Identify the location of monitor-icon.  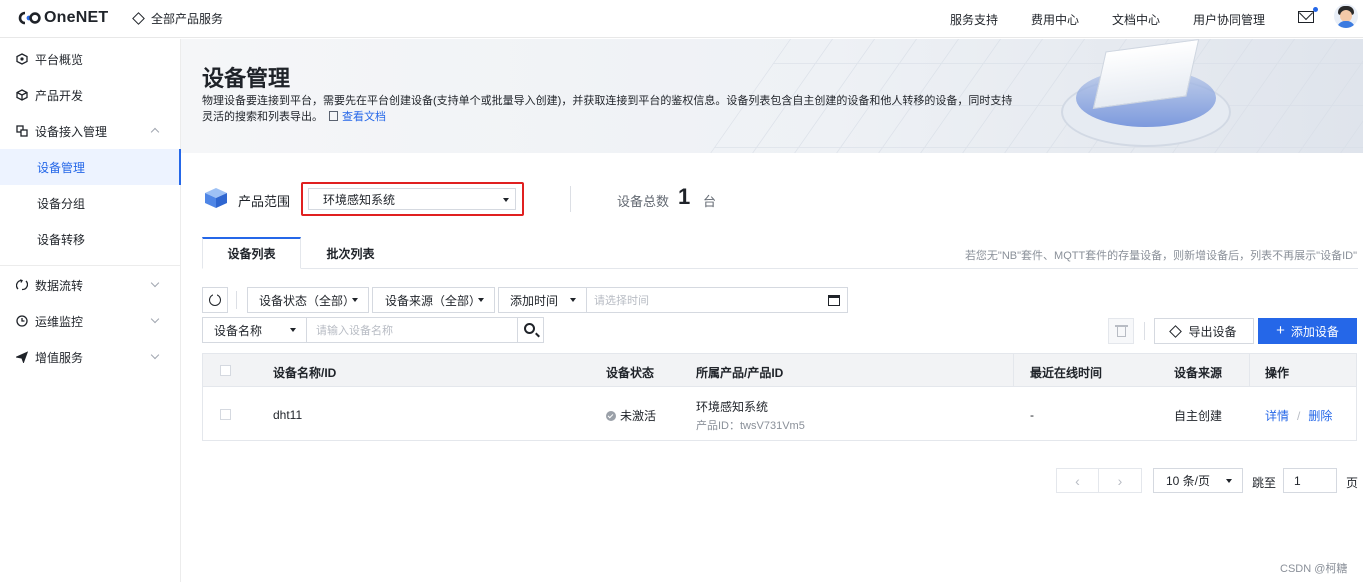
(22, 321).